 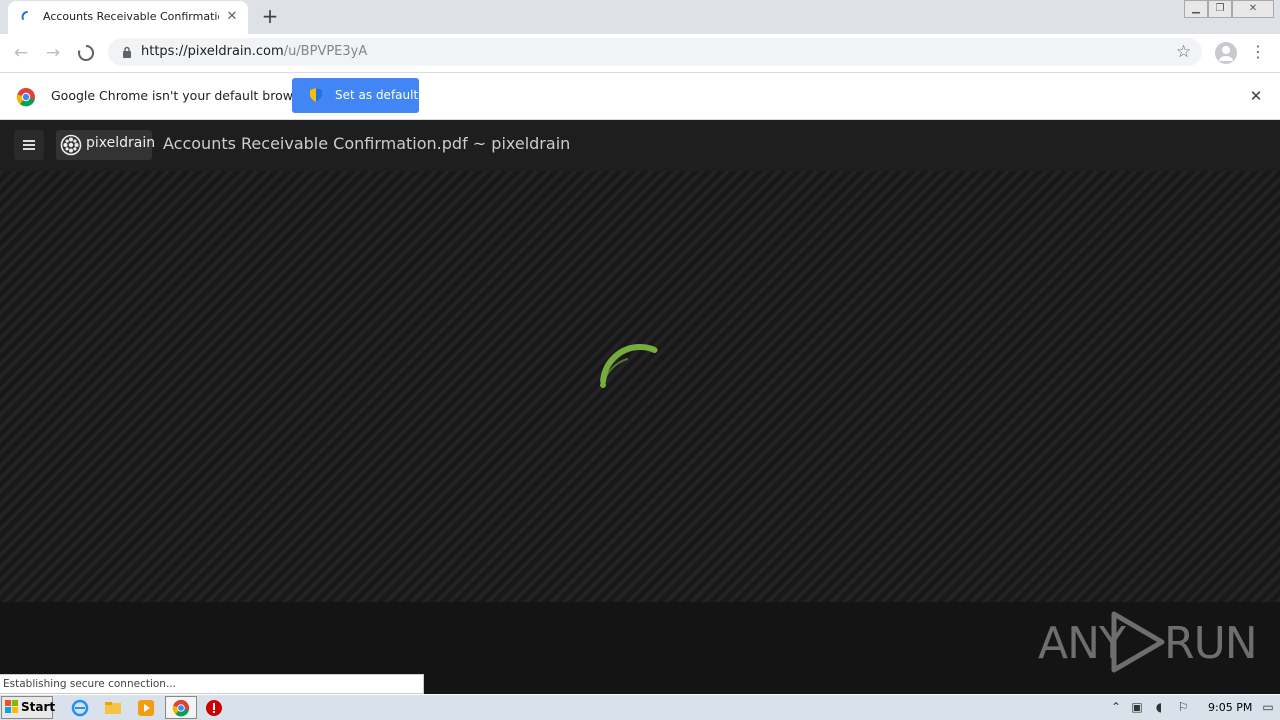 I want to click on action-center-flag-icon: ⚐, so click(x=1183, y=707).